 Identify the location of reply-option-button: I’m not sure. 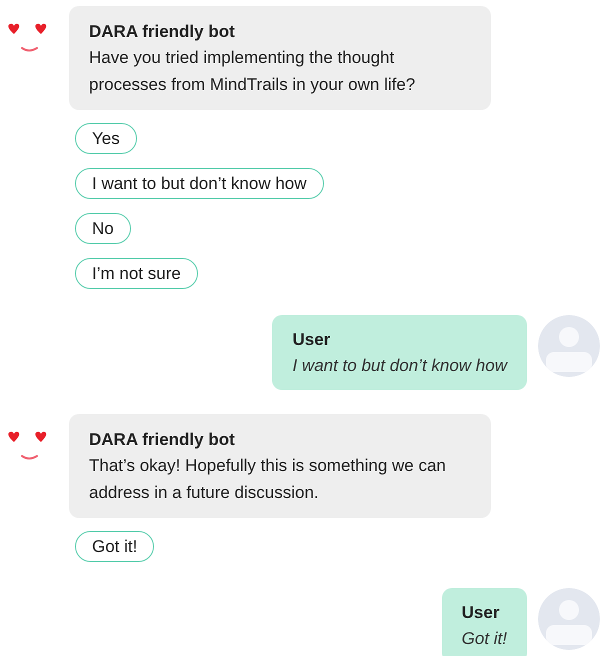
(136, 273).